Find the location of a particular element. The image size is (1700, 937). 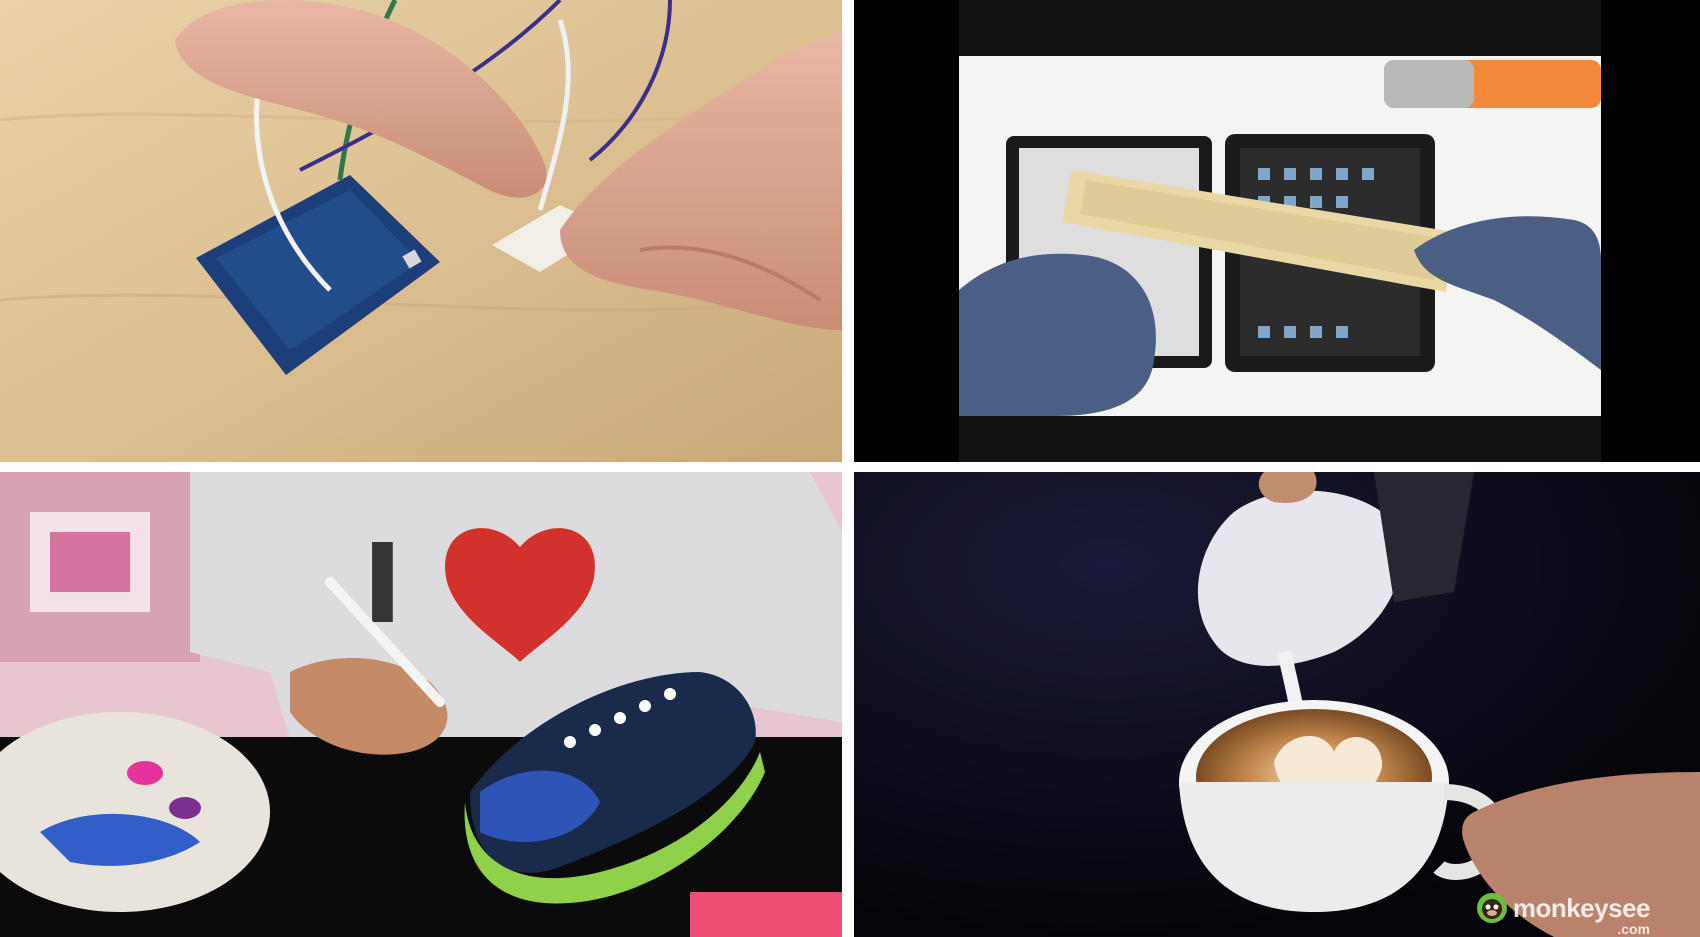

brand-watermark: monkeysee .com is located at coordinates (1563, 914).